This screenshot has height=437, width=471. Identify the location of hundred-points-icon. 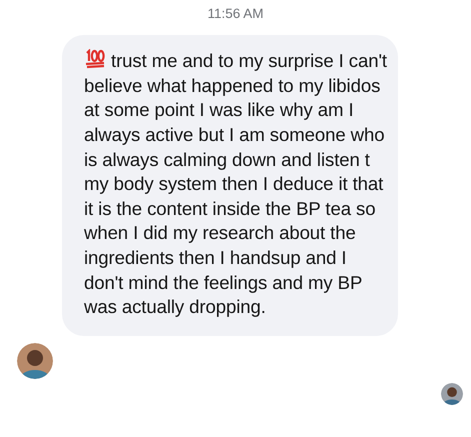
(95, 59).